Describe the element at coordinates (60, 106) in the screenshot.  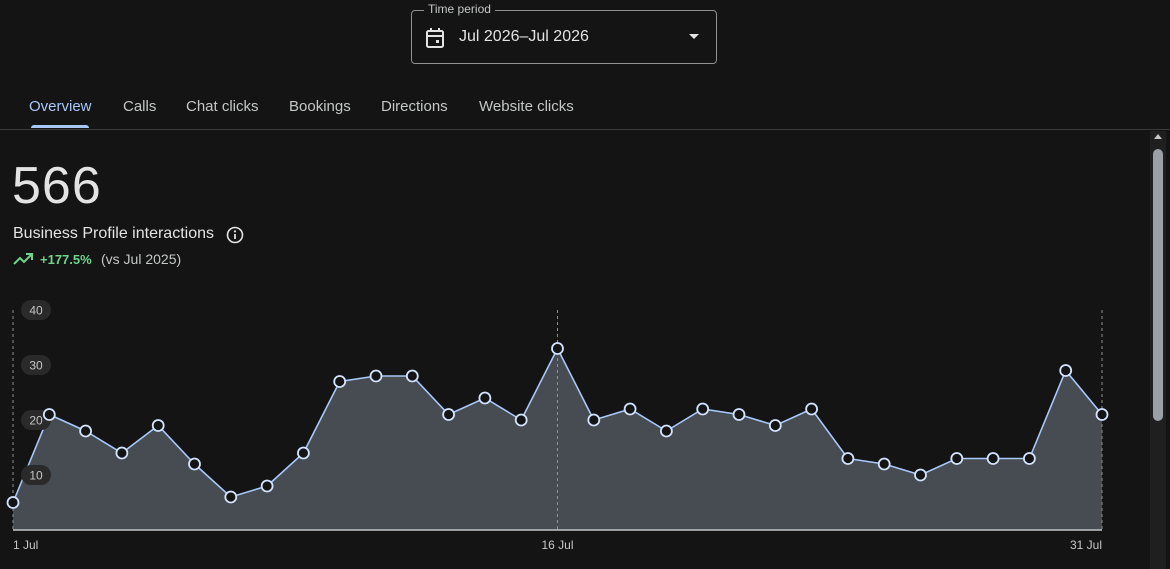
I see `tab-overview: Overview` at that location.